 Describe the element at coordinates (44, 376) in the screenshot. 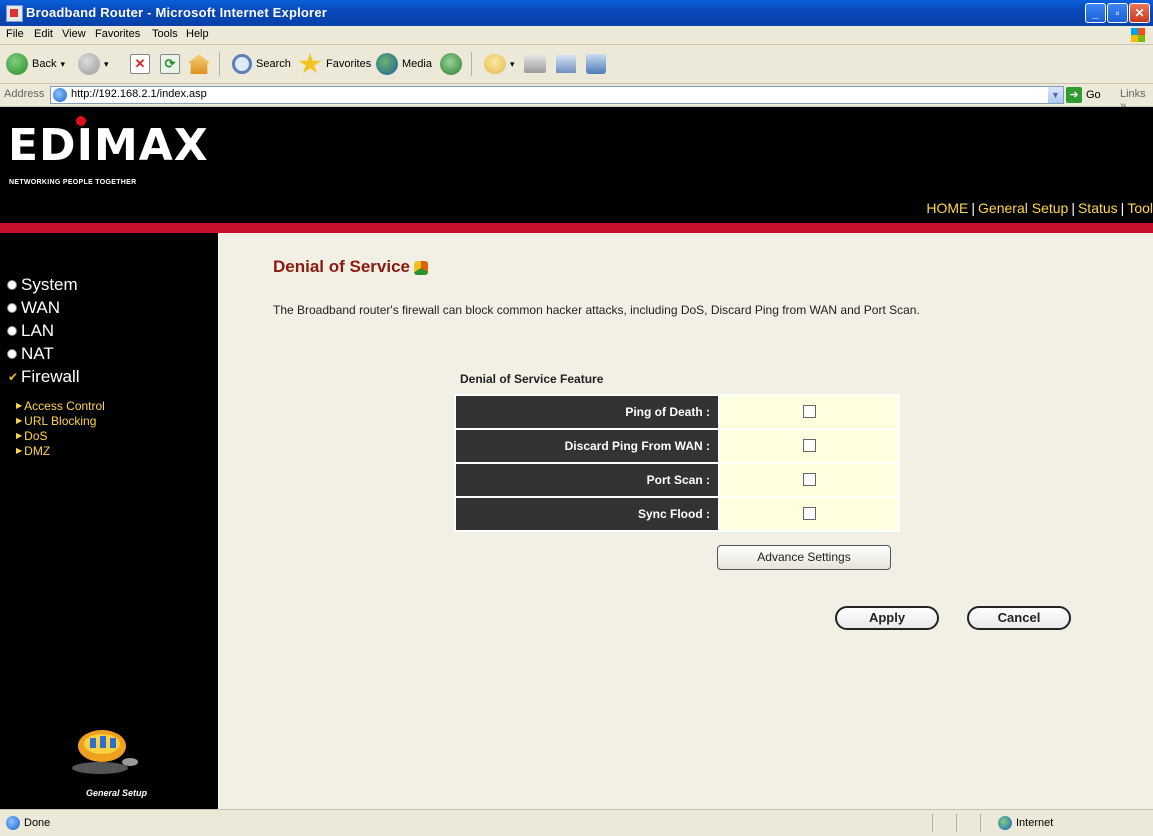

I see `sidebar-item-firewall: ✔ Firewall` at that location.